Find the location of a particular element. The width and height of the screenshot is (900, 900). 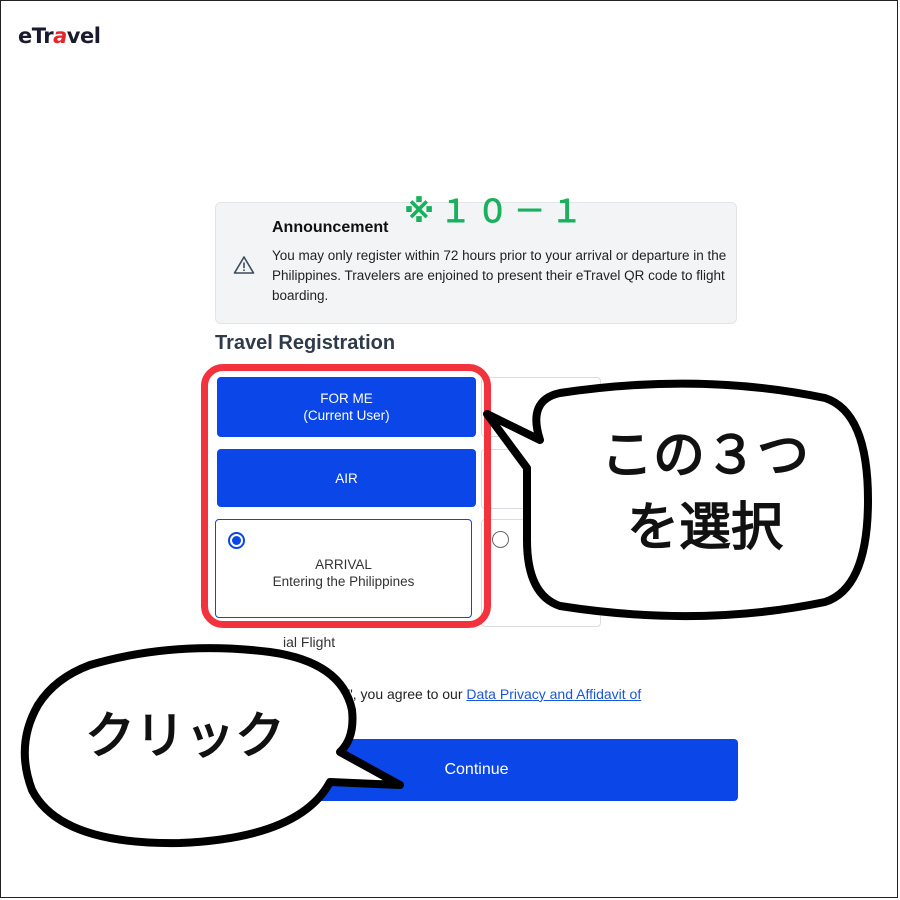

select-callout-text: この３つ を選択 is located at coordinates (705, 492).